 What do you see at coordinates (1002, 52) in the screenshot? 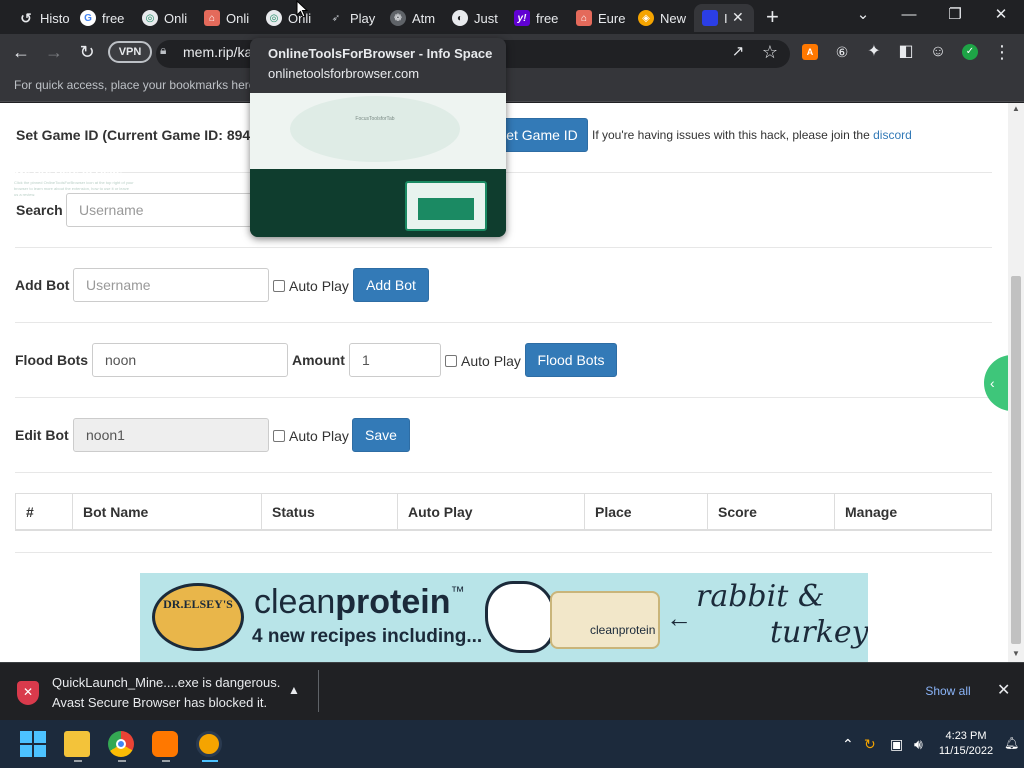
I see `menu-kebab-icon: ⋮` at bounding box center [1002, 52].